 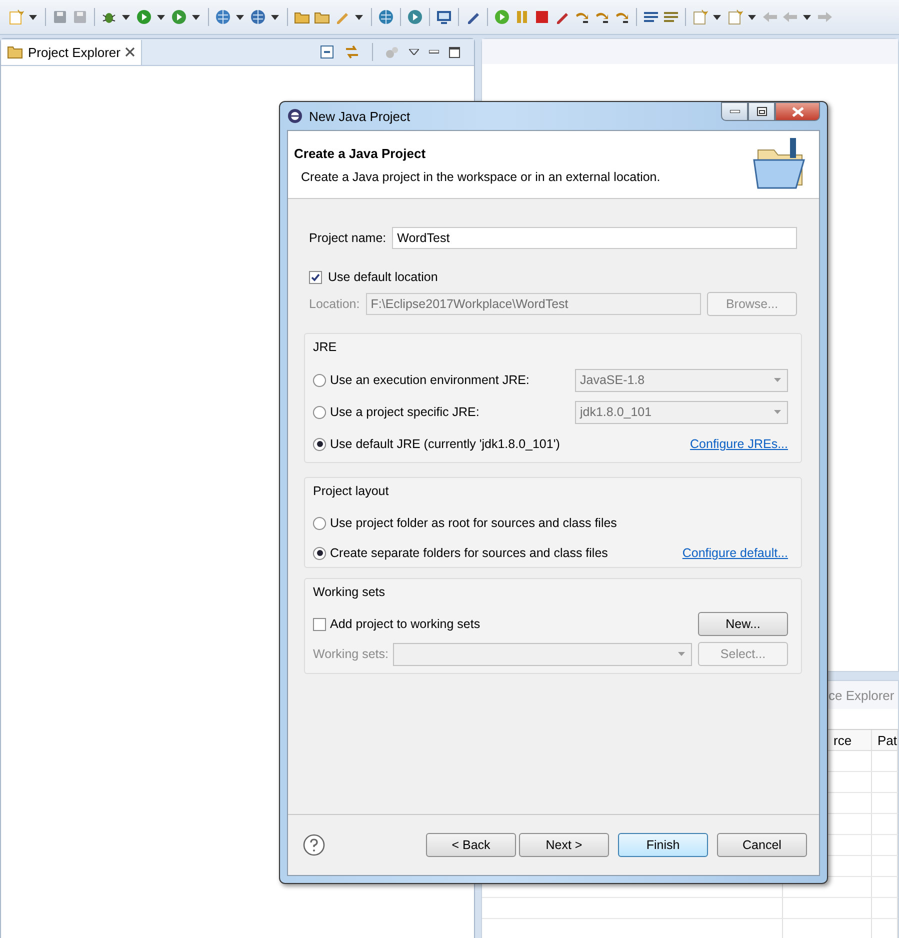 What do you see at coordinates (16, 17) in the screenshot?
I see `new-file-icon` at bounding box center [16, 17].